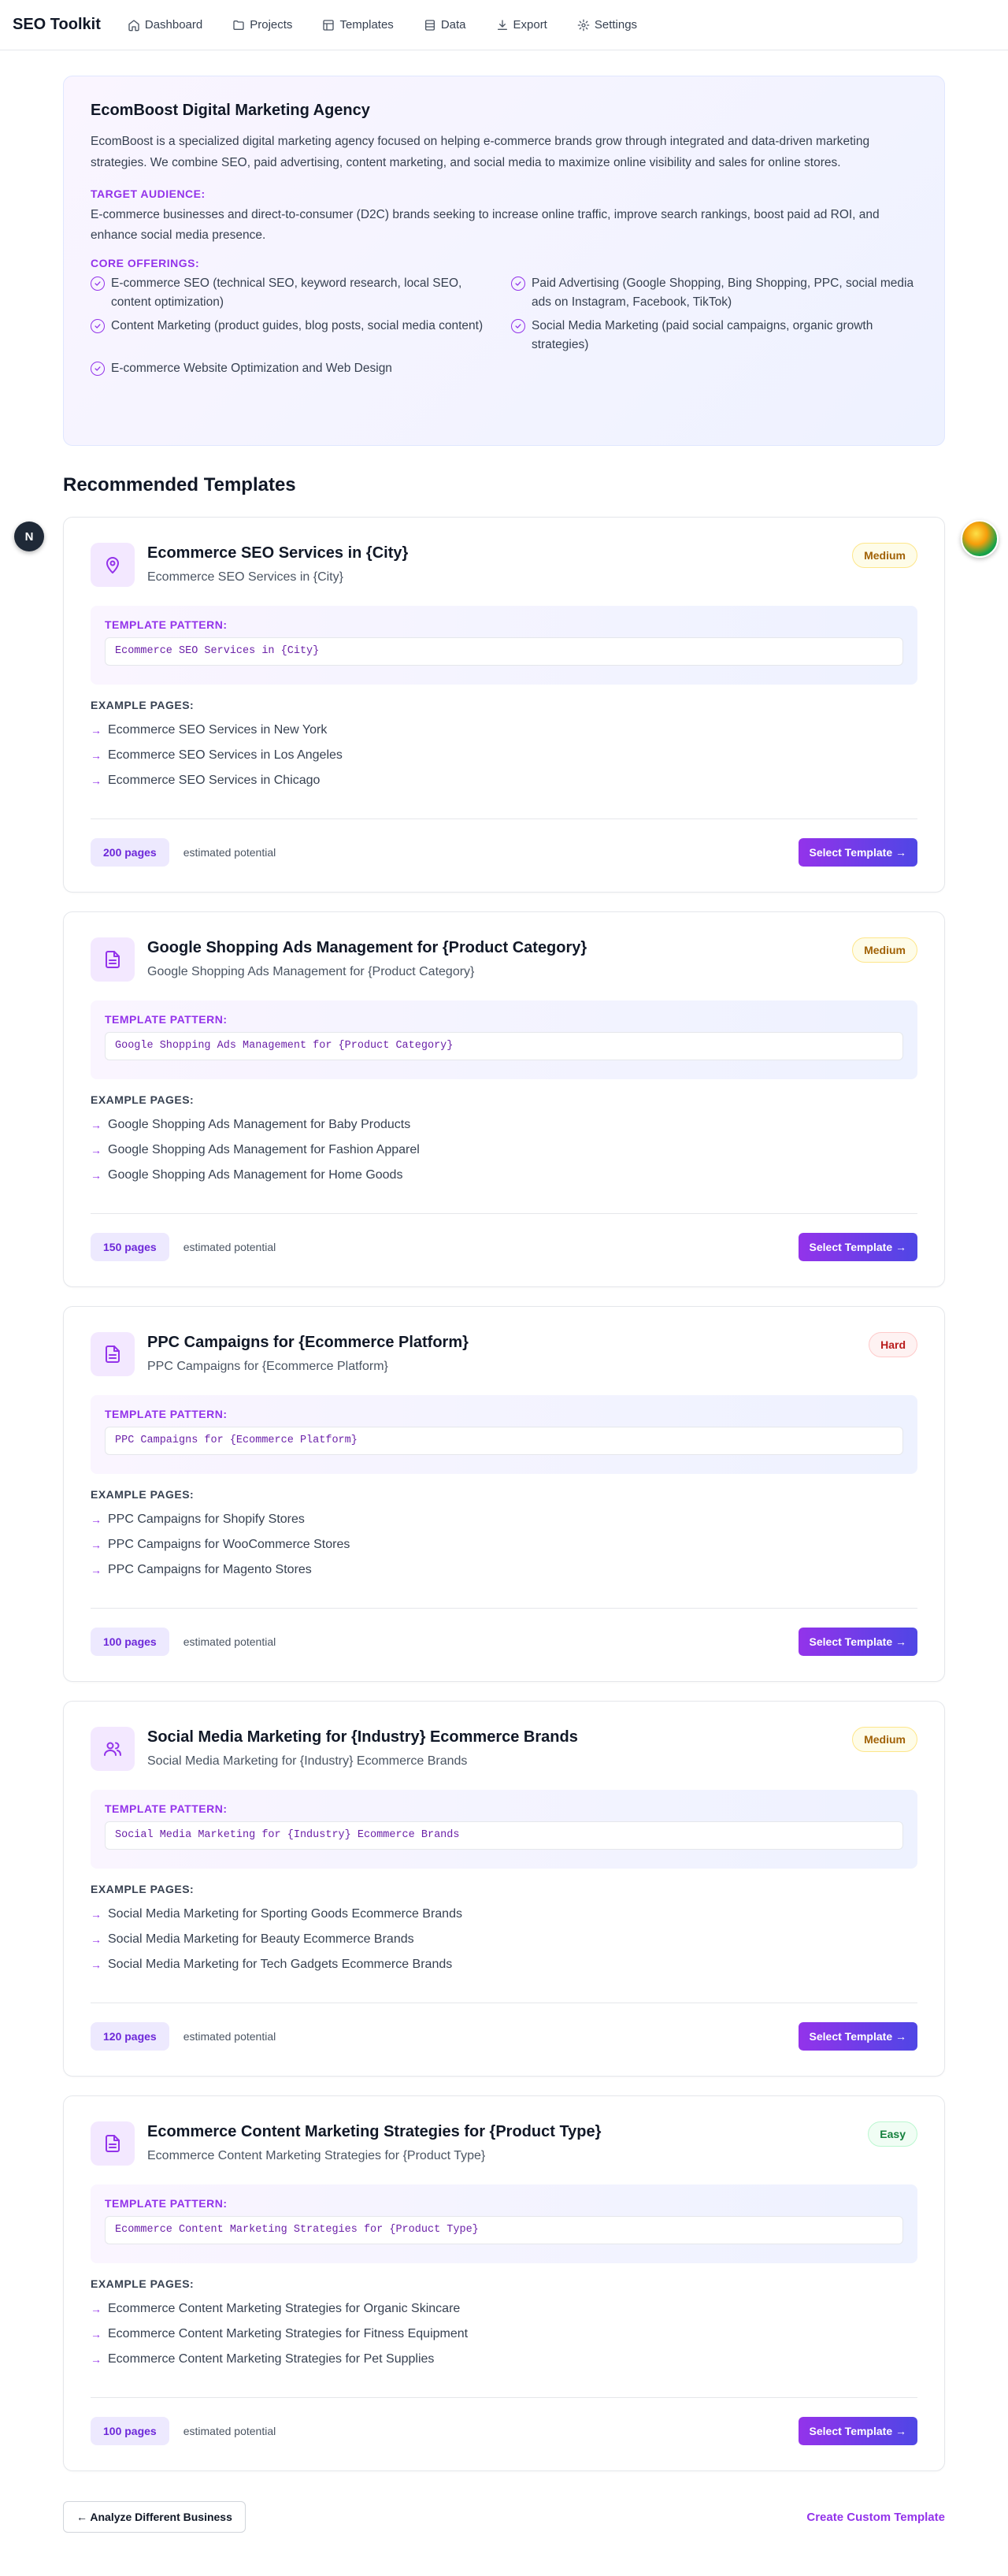  What do you see at coordinates (453, 25) in the screenshot?
I see `nav-item-label: Data` at bounding box center [453, 25].